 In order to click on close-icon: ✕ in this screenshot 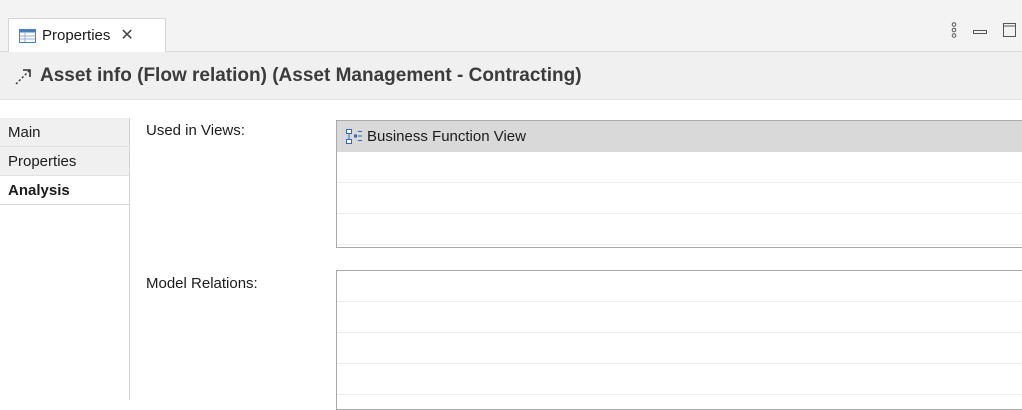, I will do `click(126, 35)`.